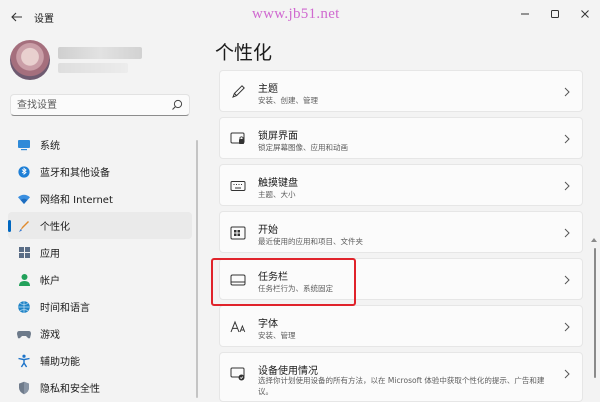 Image resolution: width=600 pixels, height=402 pixels. Describe the element at coordinates (24, 388) in the screenshot. I see `shield-icon` at that location.